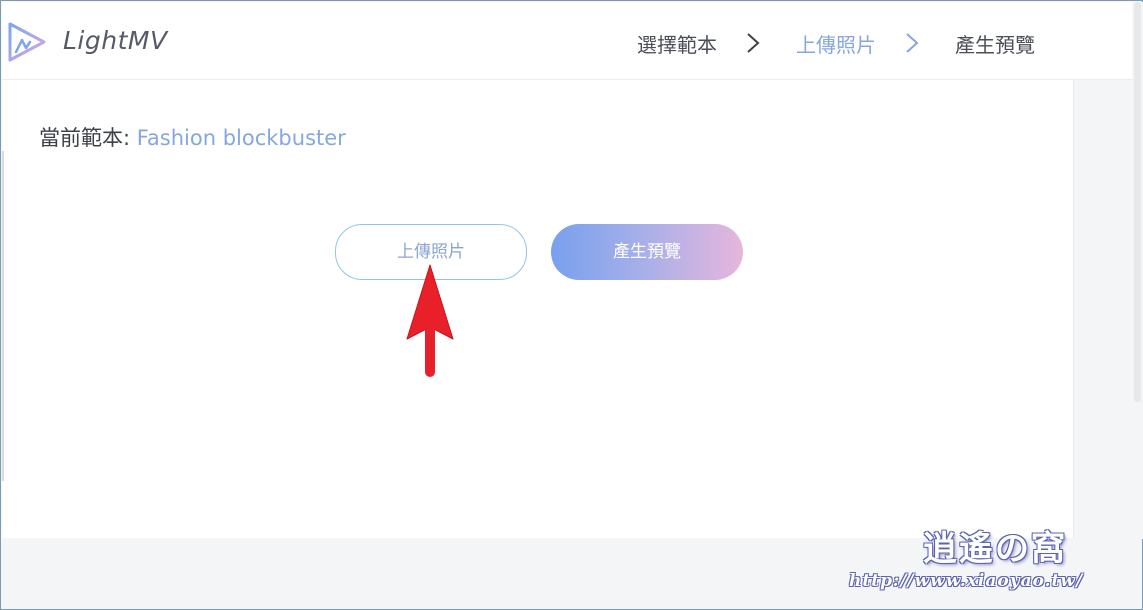 This screenshot has height=610, width=1143. I want to click on step-breadcrumb: 選擇範本 上傳照片 產生預覽, so click(567, 40).